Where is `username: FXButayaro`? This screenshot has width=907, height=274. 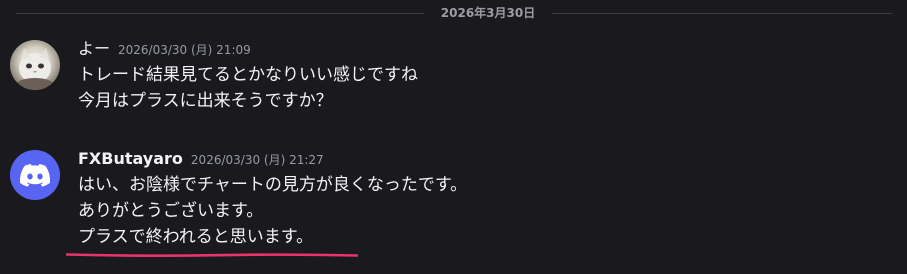
username: FXButayaro is located at coordinates (130, 158).